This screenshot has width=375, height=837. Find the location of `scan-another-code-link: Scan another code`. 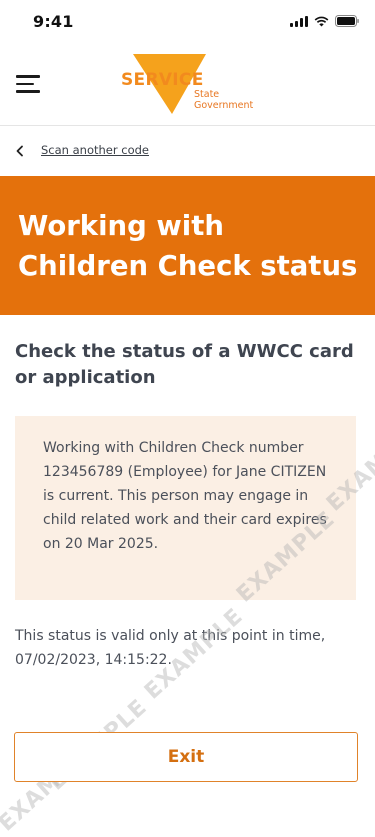

scan-another-code-link: Scan another code is located at coordinates (95, 150).